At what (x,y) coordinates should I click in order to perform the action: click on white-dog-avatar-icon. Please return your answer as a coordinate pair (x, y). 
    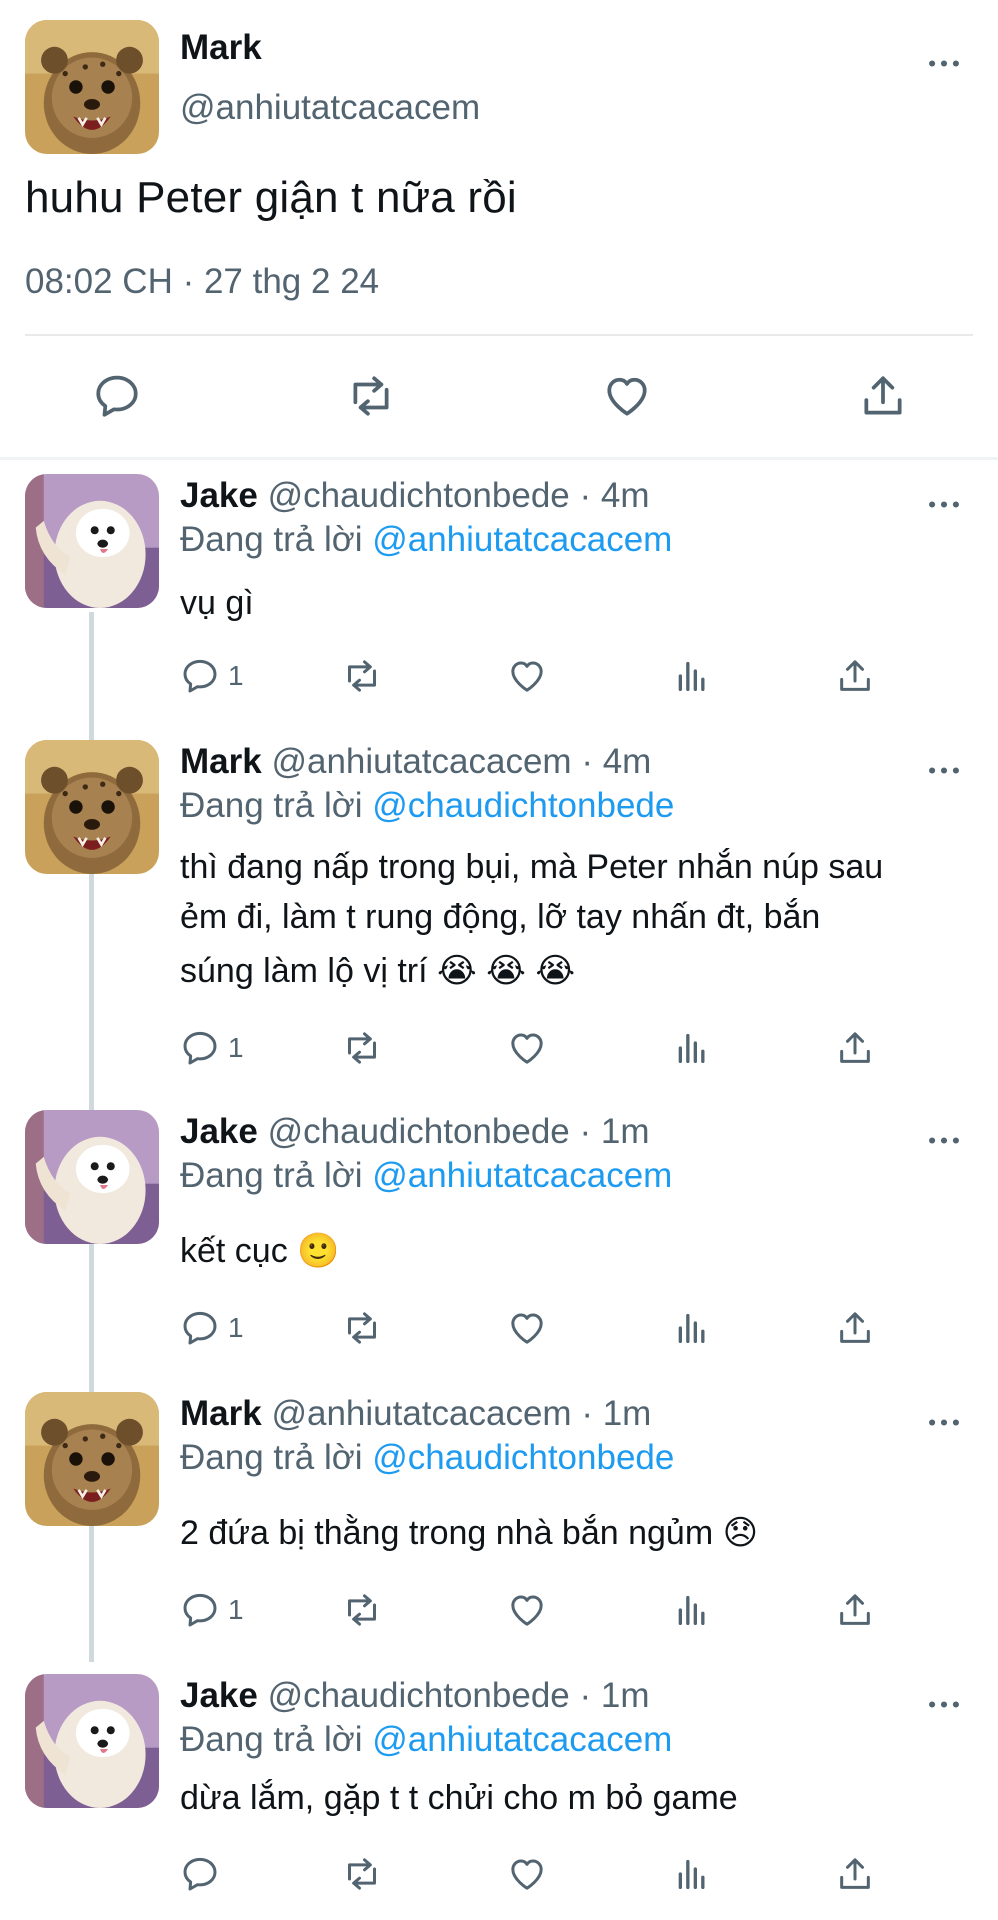
    Looking at the image, I should click on (92, 1177).